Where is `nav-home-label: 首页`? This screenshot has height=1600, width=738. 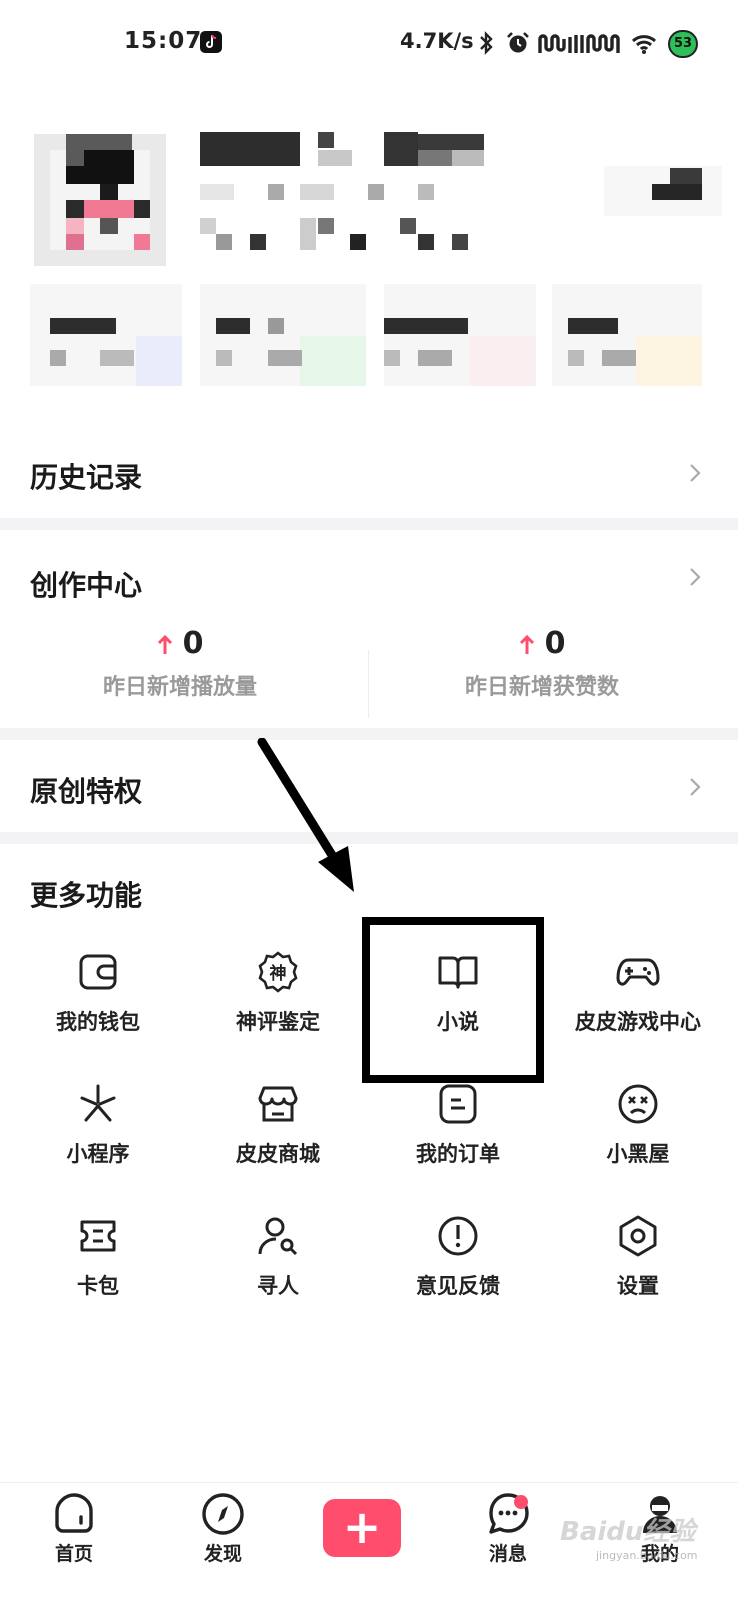 nav-home-label: 首页 is located at coordinates (73, 1554).